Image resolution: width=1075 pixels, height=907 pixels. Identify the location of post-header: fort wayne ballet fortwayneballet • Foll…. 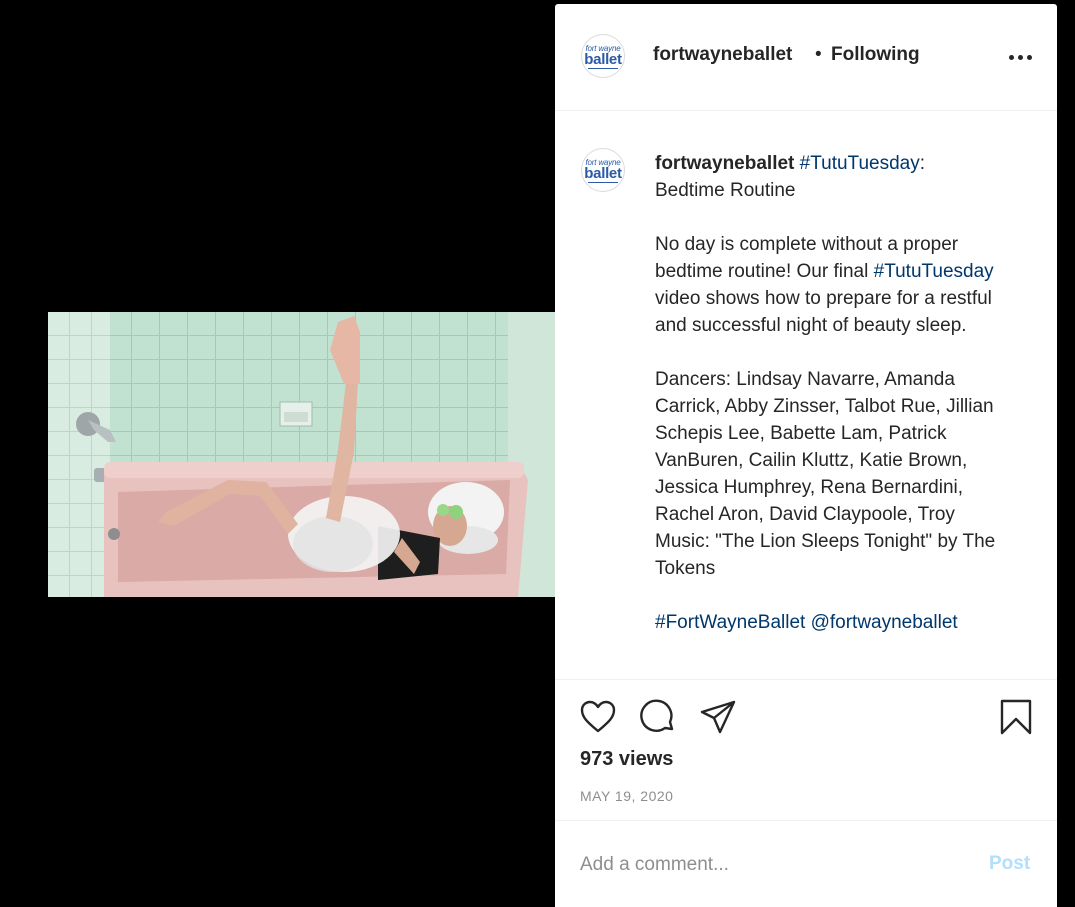
(806, 57).